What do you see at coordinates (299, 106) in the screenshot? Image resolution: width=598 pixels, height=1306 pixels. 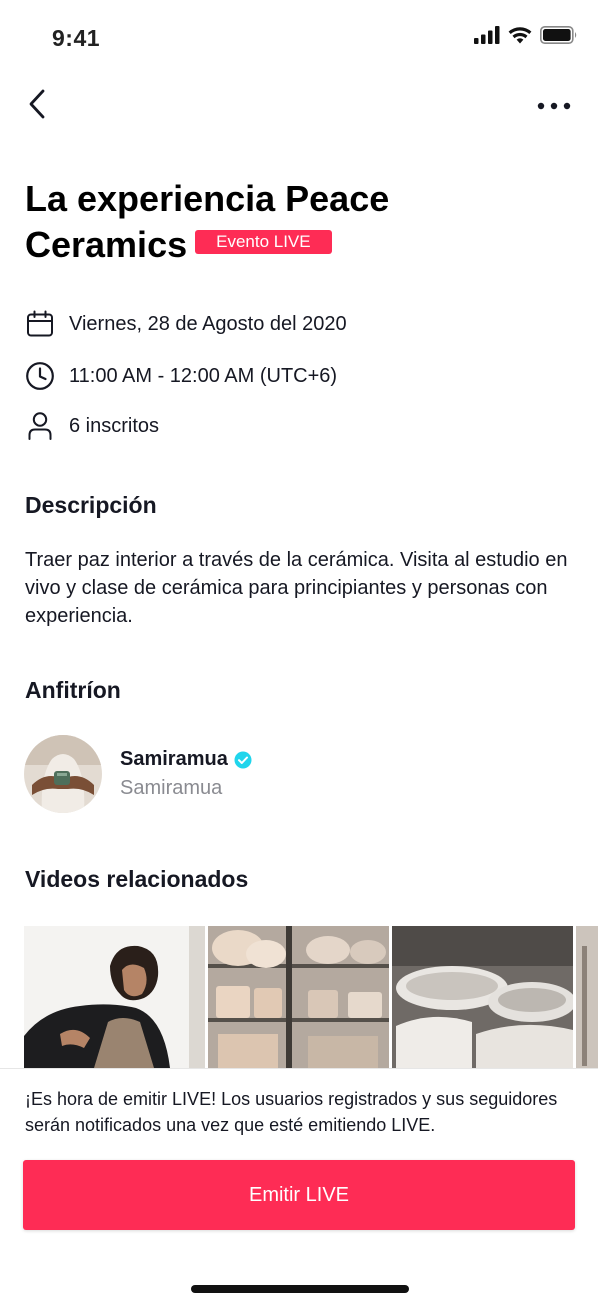 I see `nav-bar` at bounding box center [299, 106].